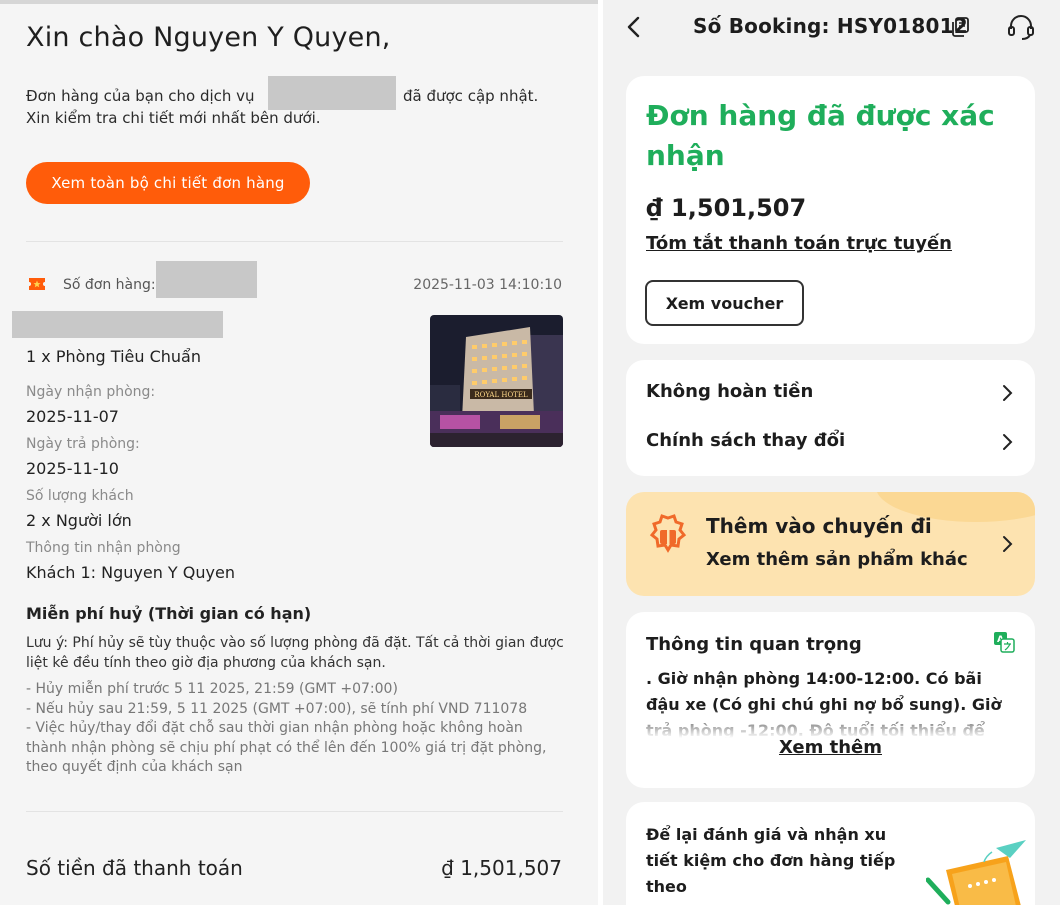 This screenshot has width=1060, height=905. I want to click on redacted-service-name, so click(332, 93).